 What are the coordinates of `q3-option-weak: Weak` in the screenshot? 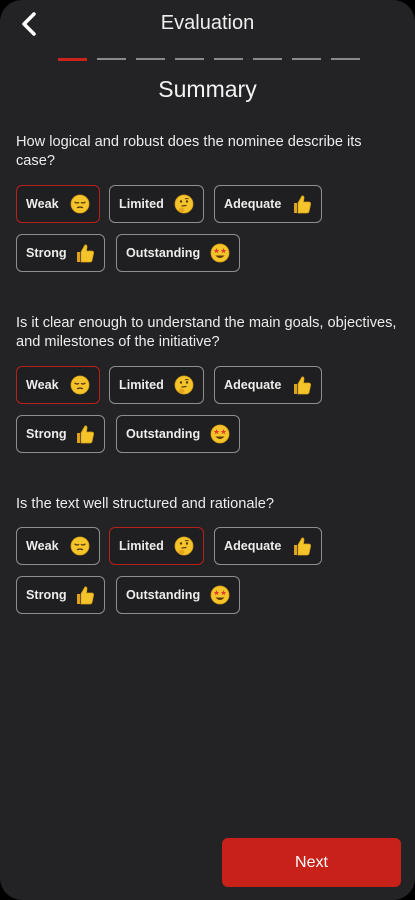 It's located at (58, 546).